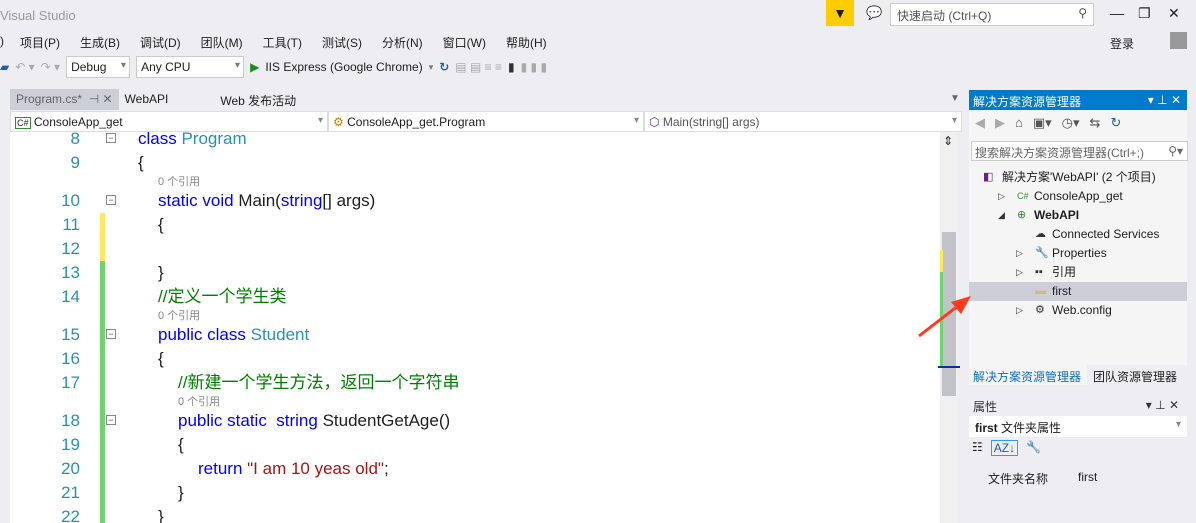 Image resolution: width=1196 pixels, height=523 pixels. Describe the element at coordinates (1078, 177) in the screenshot. I see `tree-item: ◧ 解决方案'WebAPI' (2 个项目)` at that location.